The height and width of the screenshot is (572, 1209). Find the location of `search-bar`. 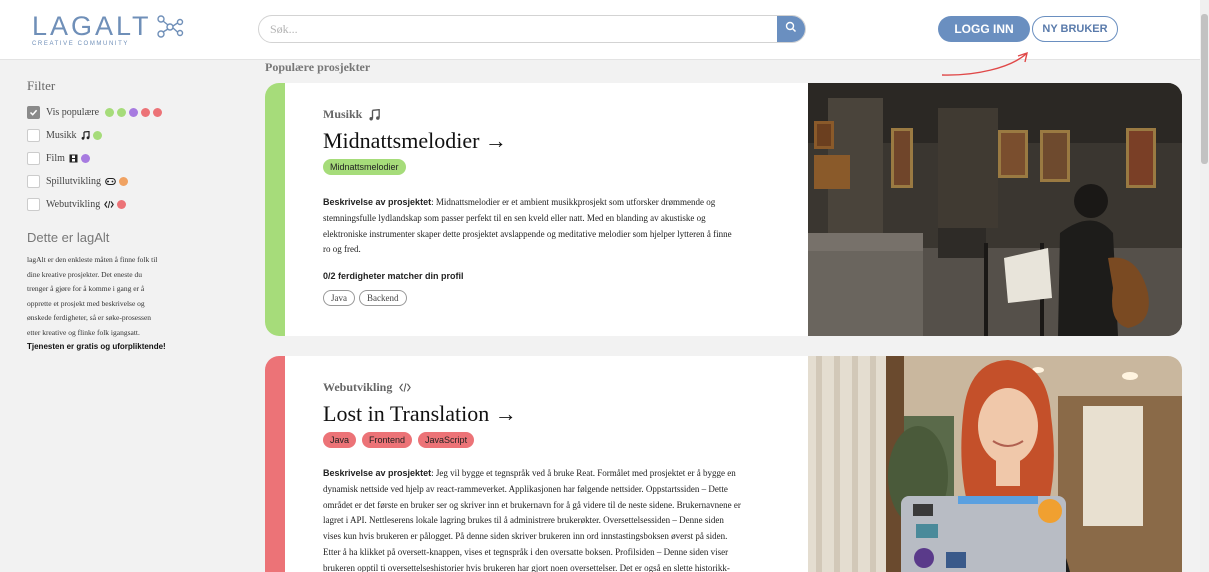

search-bar is located at coordinates (532, 29).